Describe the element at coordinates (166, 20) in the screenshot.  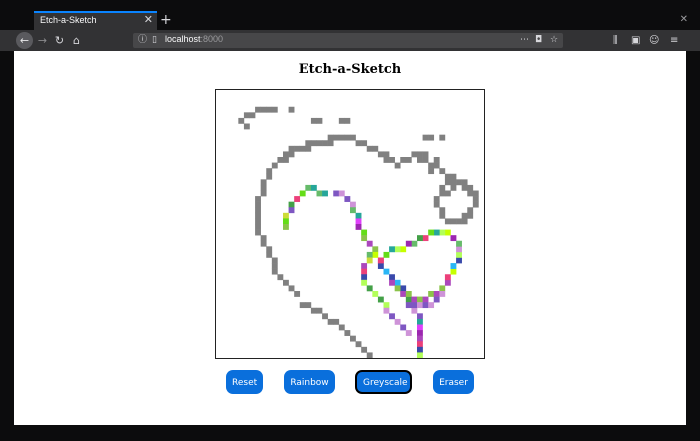
I see `new-tab-icon: +` at that location.